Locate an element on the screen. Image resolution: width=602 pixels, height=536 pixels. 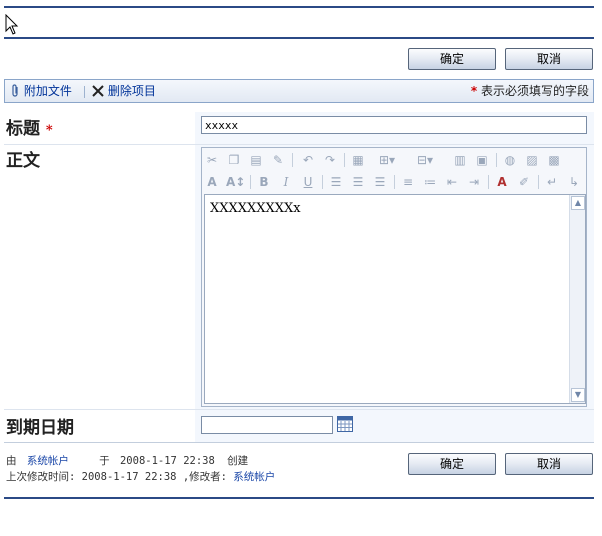
created-info: 由 系统帐户 于 2008-1-17 22:38 创建 is located at coordinates (127, 460).